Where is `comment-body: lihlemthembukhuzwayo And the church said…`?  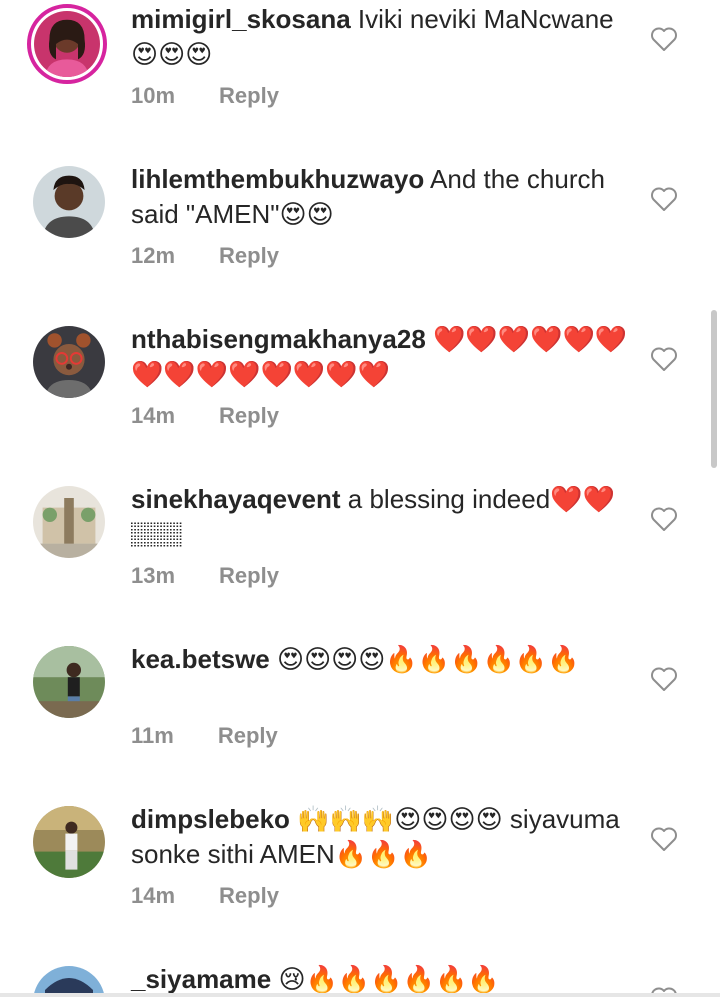 comment-body: lihlemthembukhuzwayo And the church said… is located at coordinates (381, 197).